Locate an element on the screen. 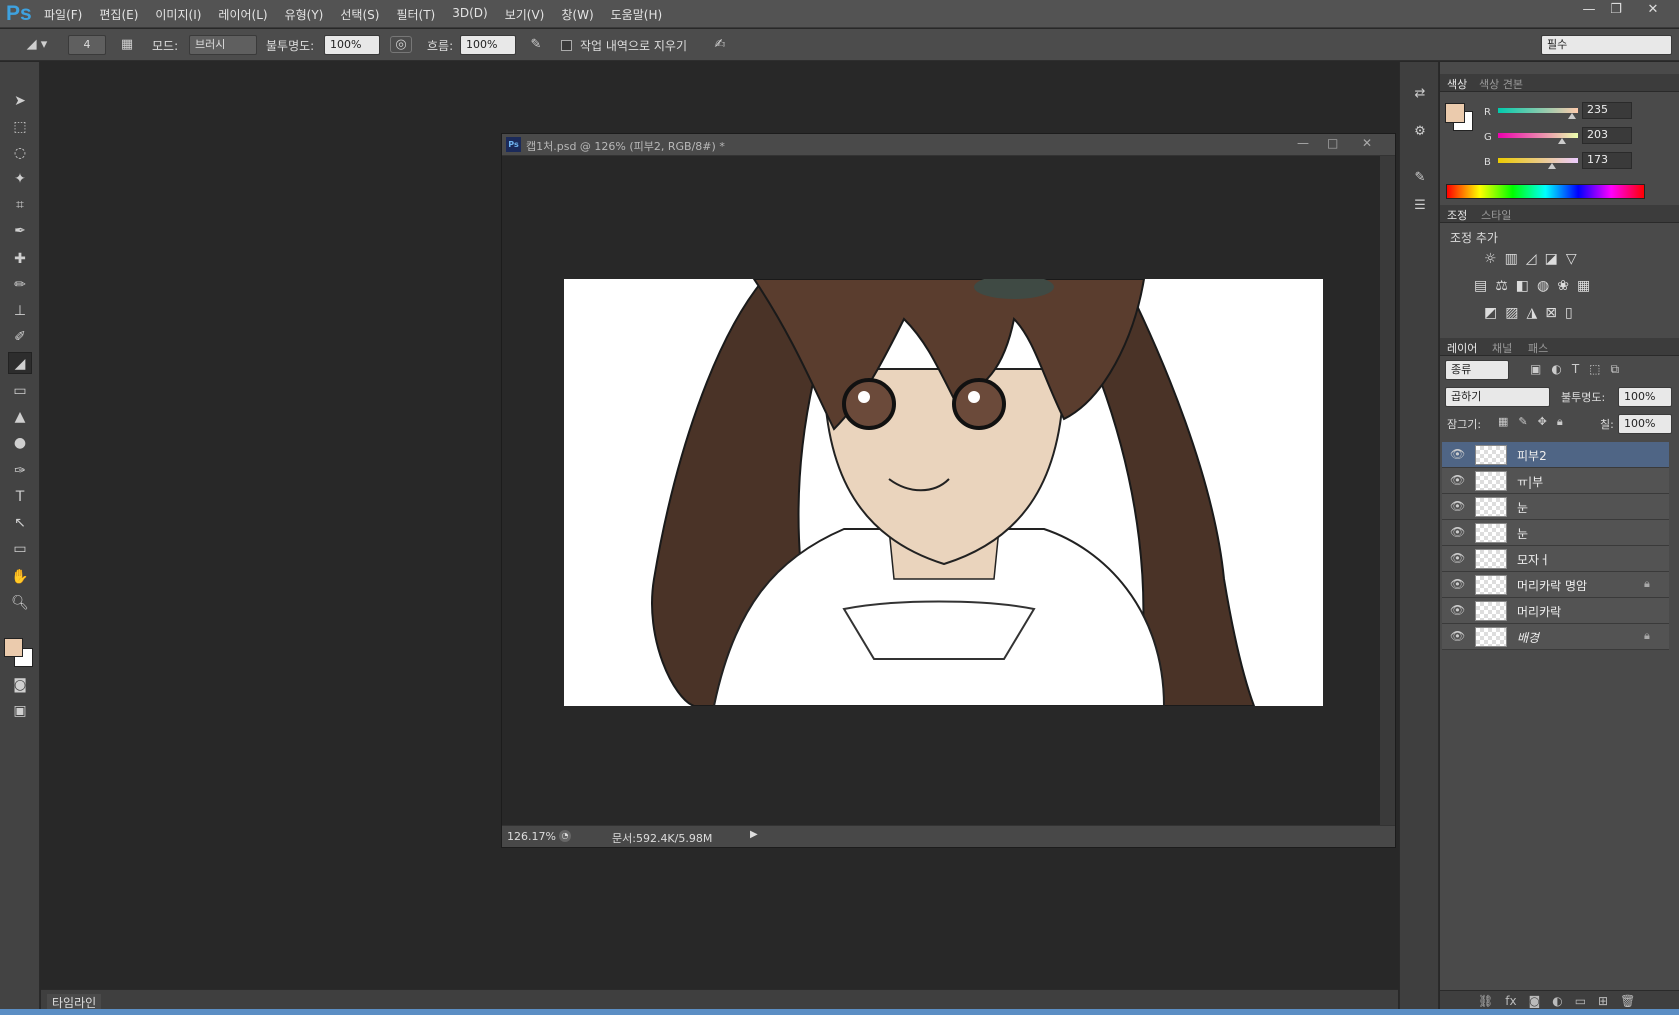 The image size is (1679, 1015). mode-select: 브러시 is located at coordinates (223, 45).